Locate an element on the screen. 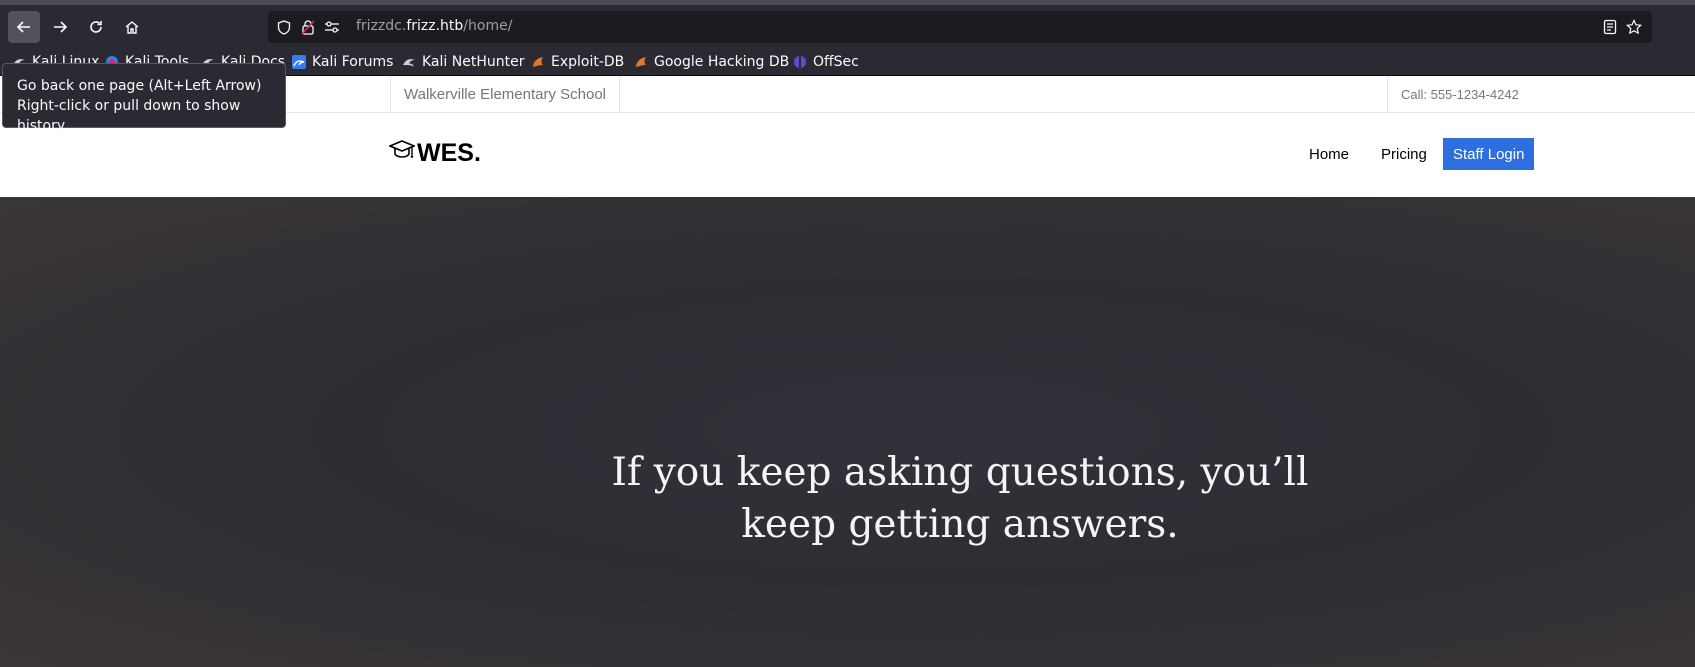 Image resolution: width=1695 pixels, height=667 pixels. url-path: /home/ is located at coordinates (488, 26).